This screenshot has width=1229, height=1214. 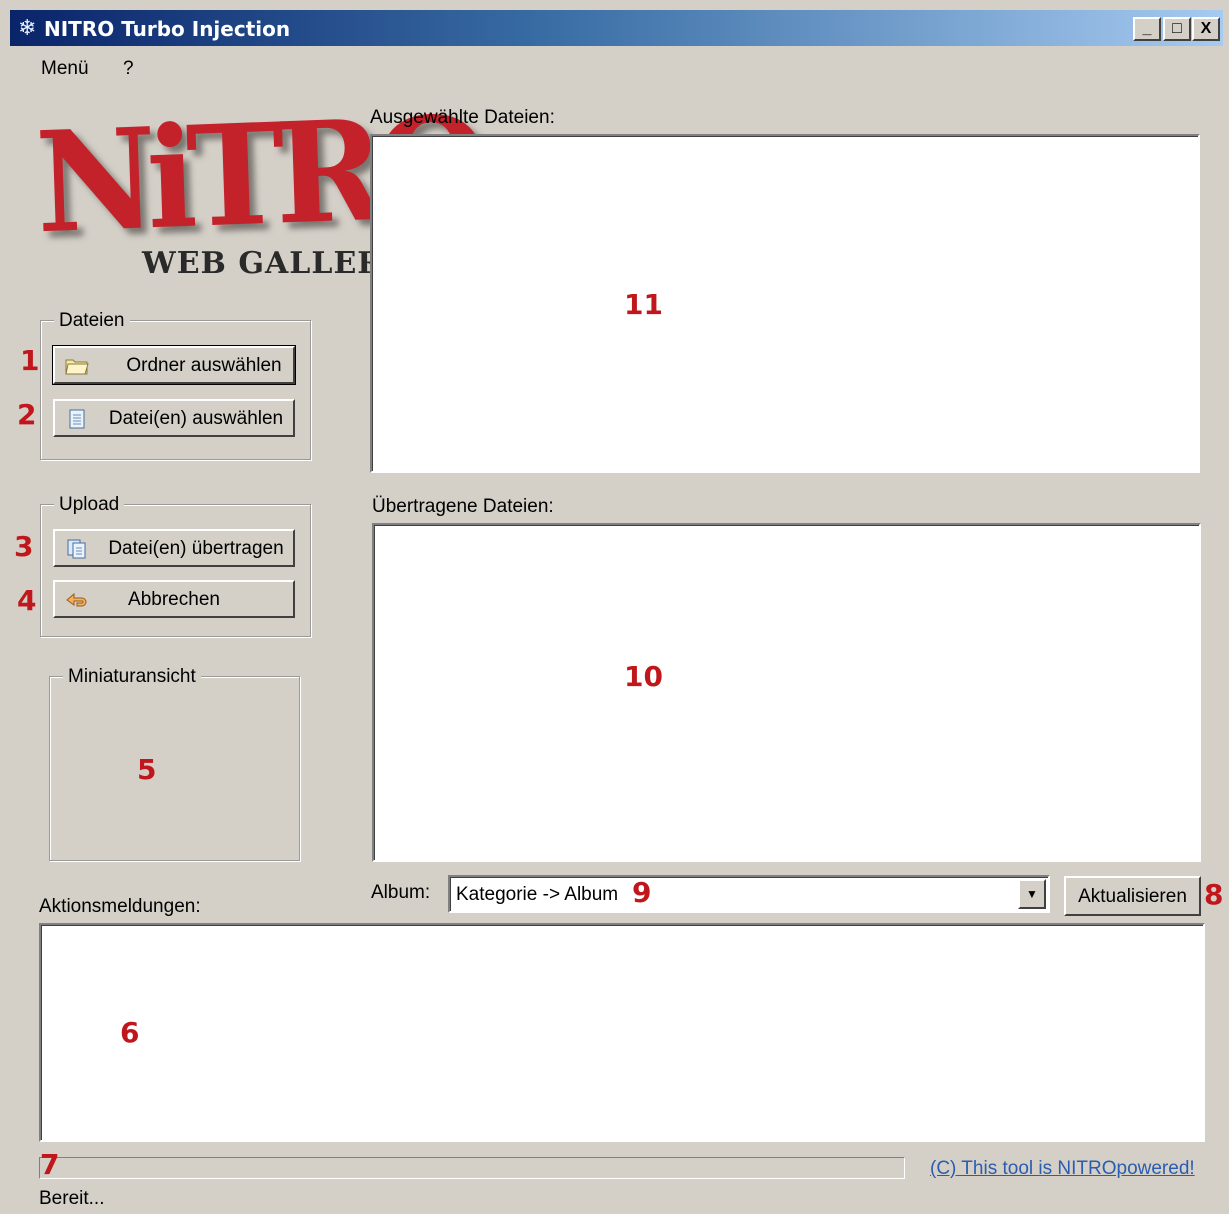 I want to click on transfer-files-label: Datei(en) übertragen, so click(x=196, y=548).